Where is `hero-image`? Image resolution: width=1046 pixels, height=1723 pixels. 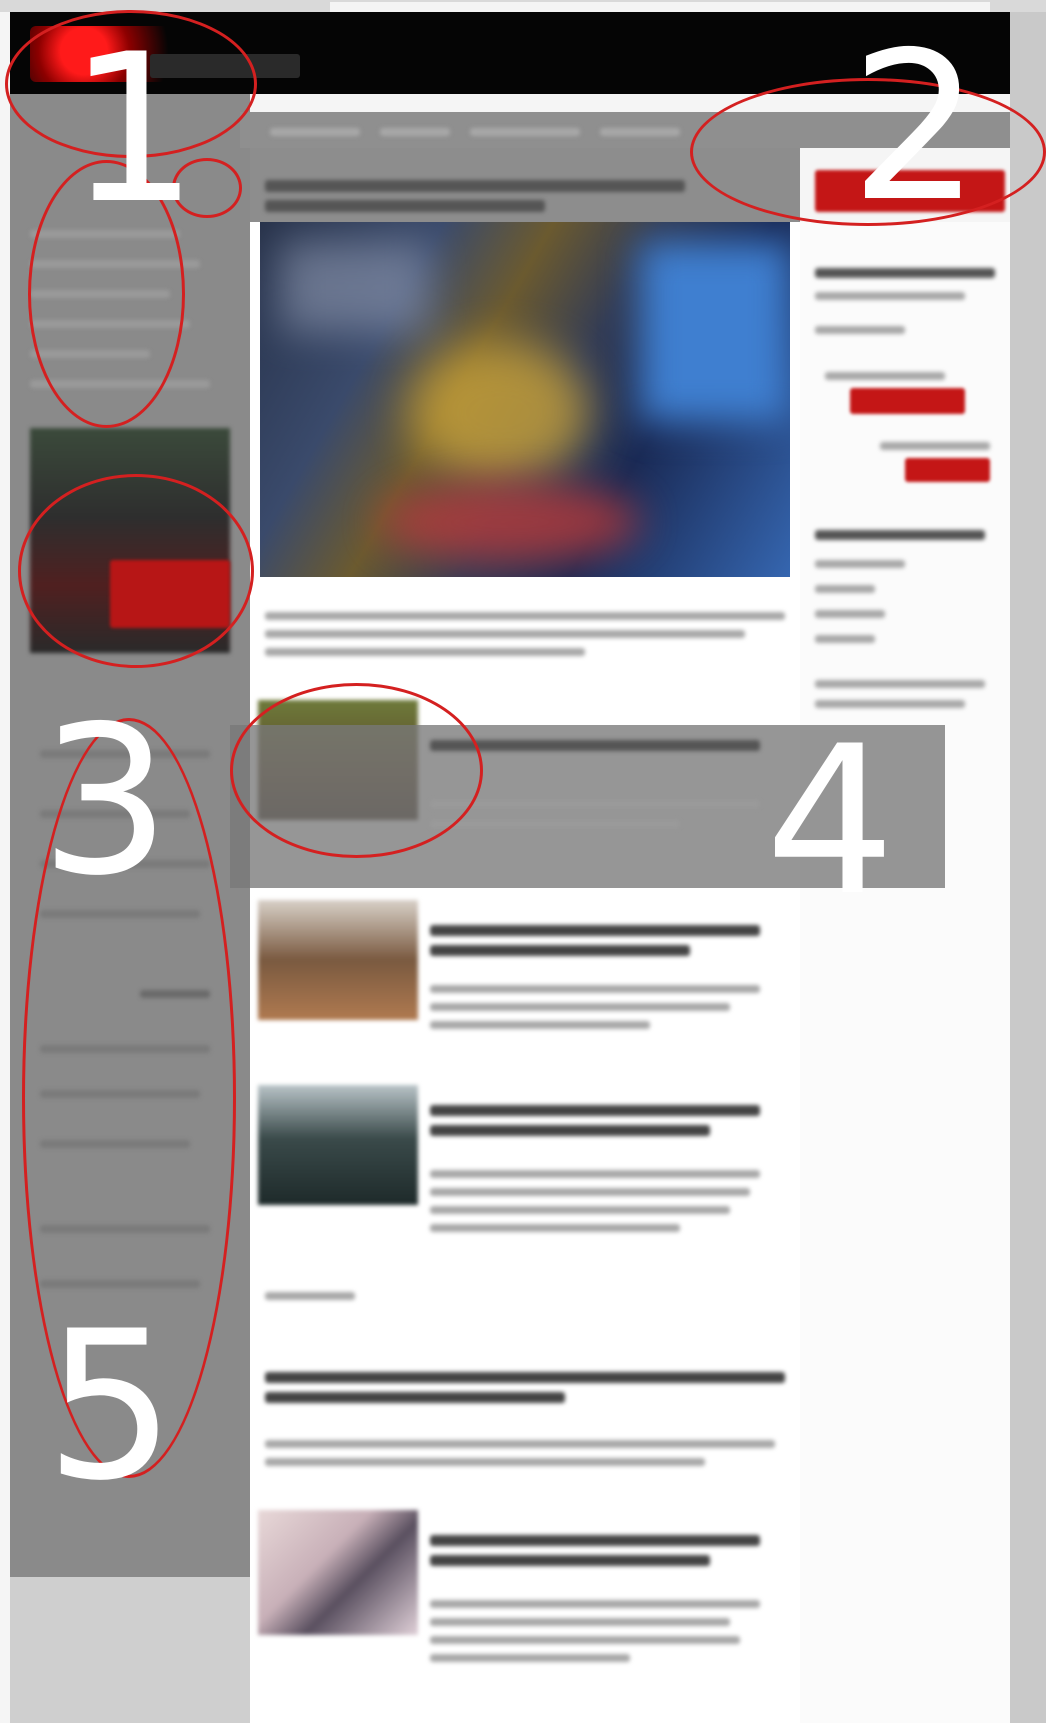 hero-image is located at coordinates (525, 399).